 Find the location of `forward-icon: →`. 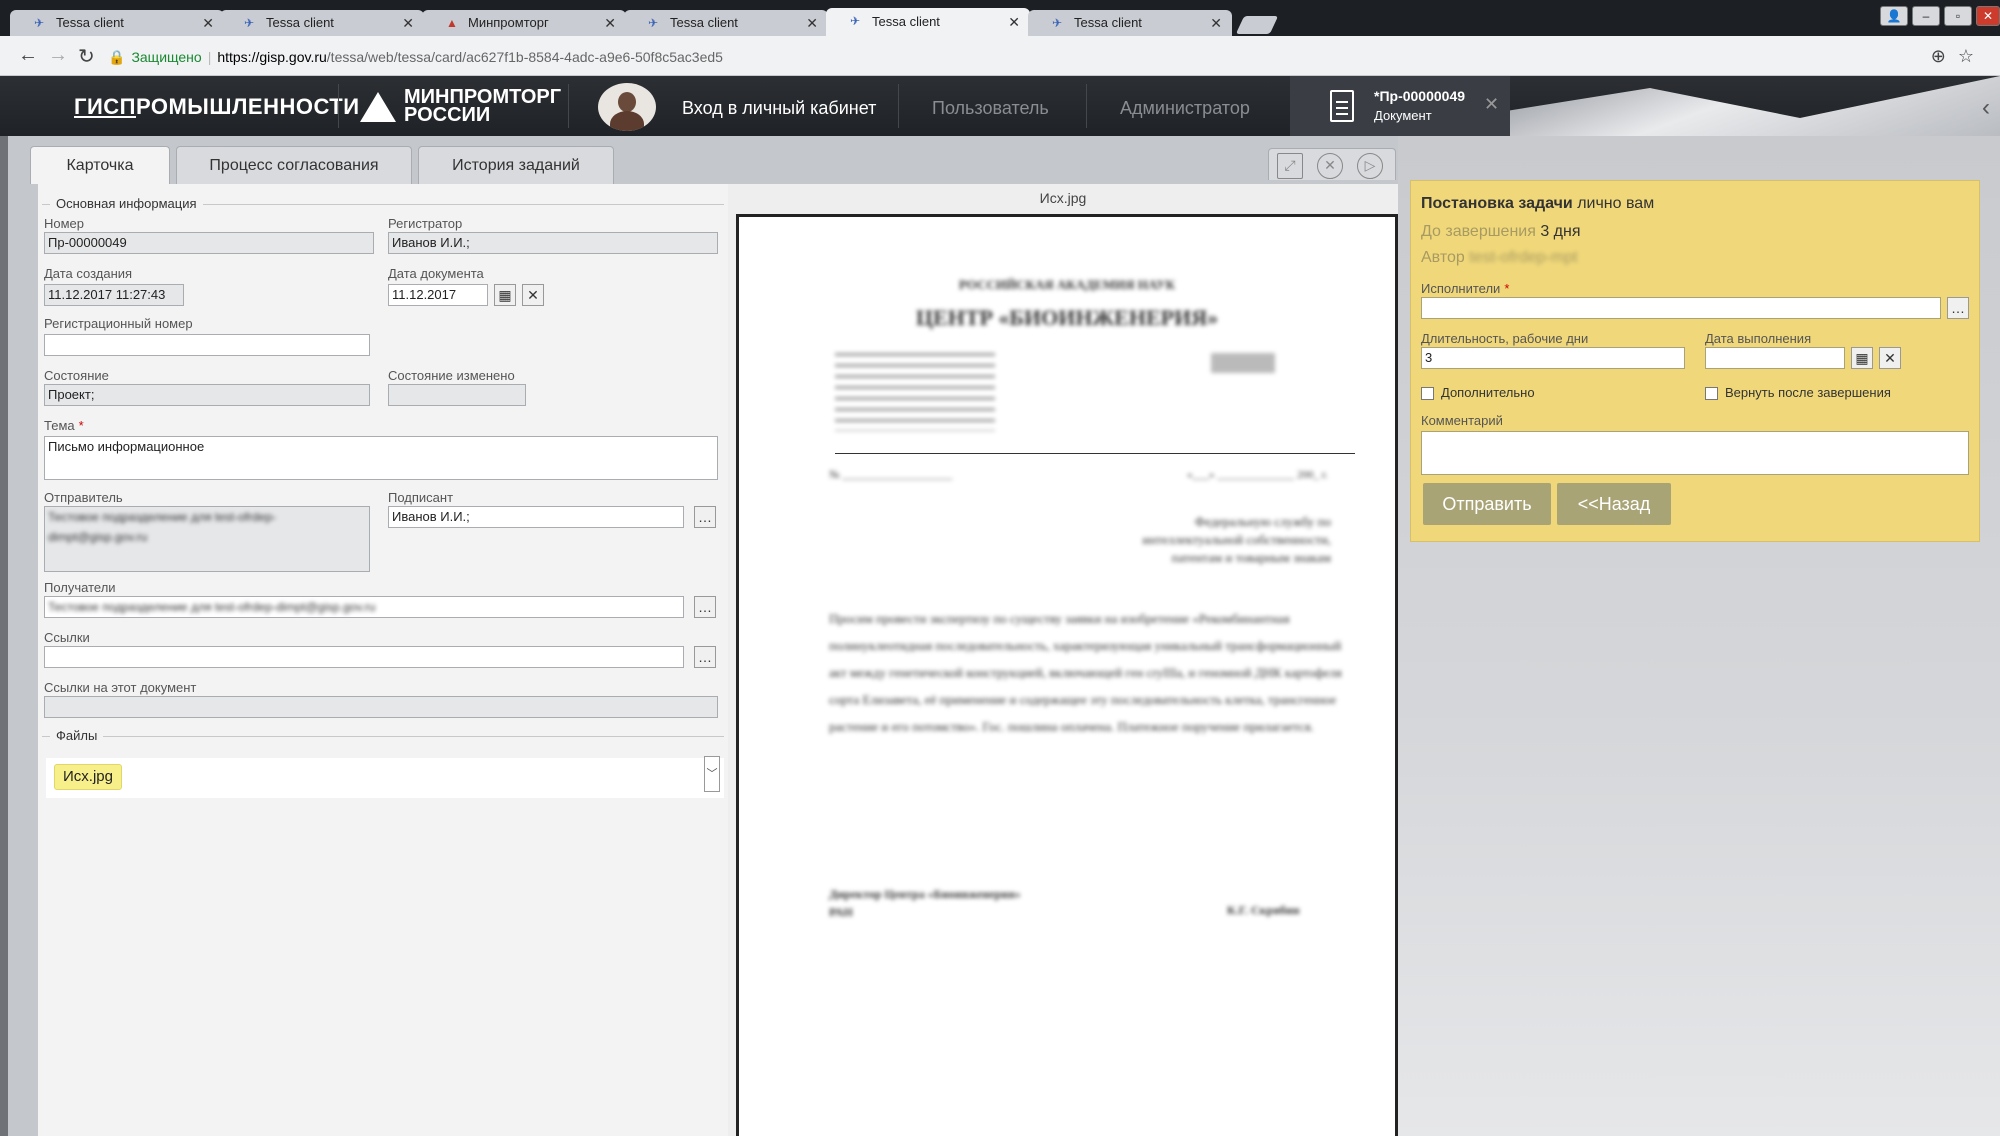

forward-icon: → is located at coordinates (58, 55).